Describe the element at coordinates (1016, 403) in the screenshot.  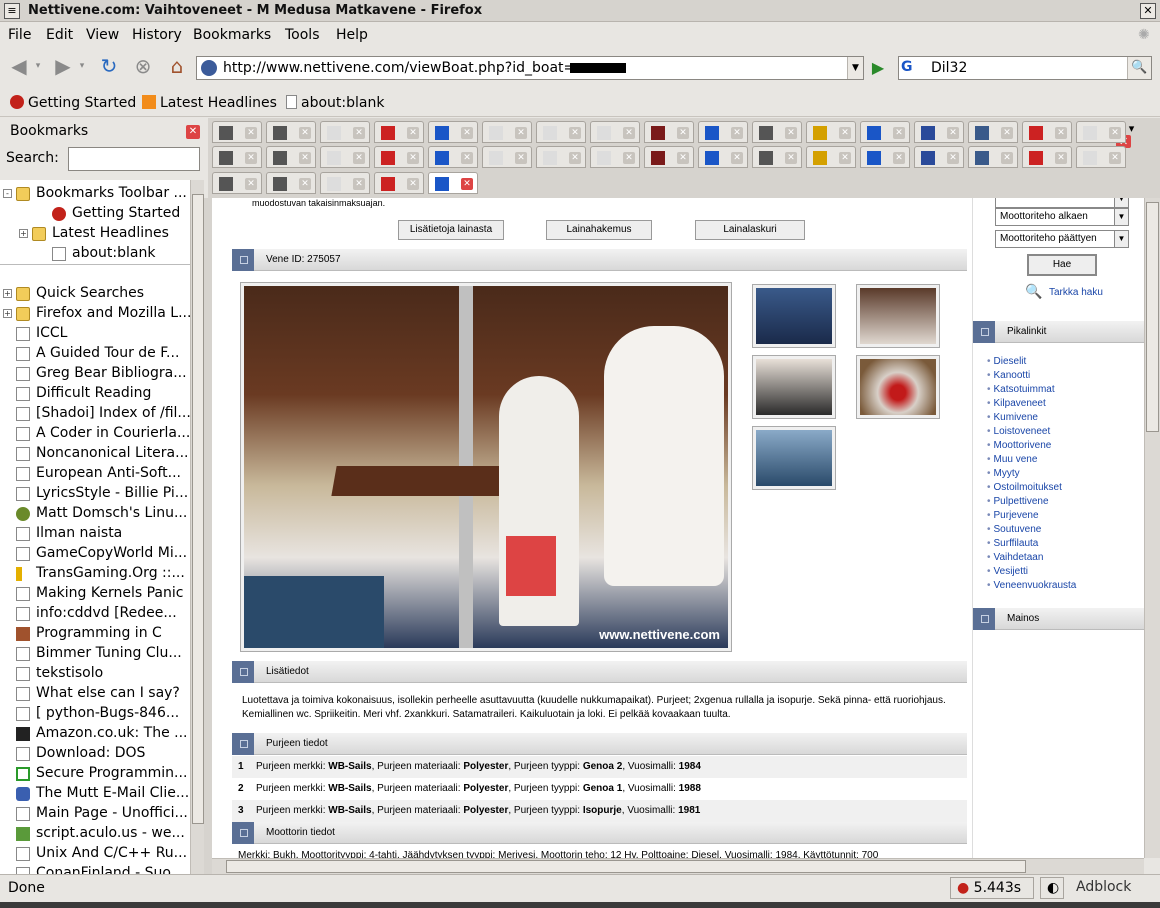
I see `quicklink: • Kilpaveneet` at that location.